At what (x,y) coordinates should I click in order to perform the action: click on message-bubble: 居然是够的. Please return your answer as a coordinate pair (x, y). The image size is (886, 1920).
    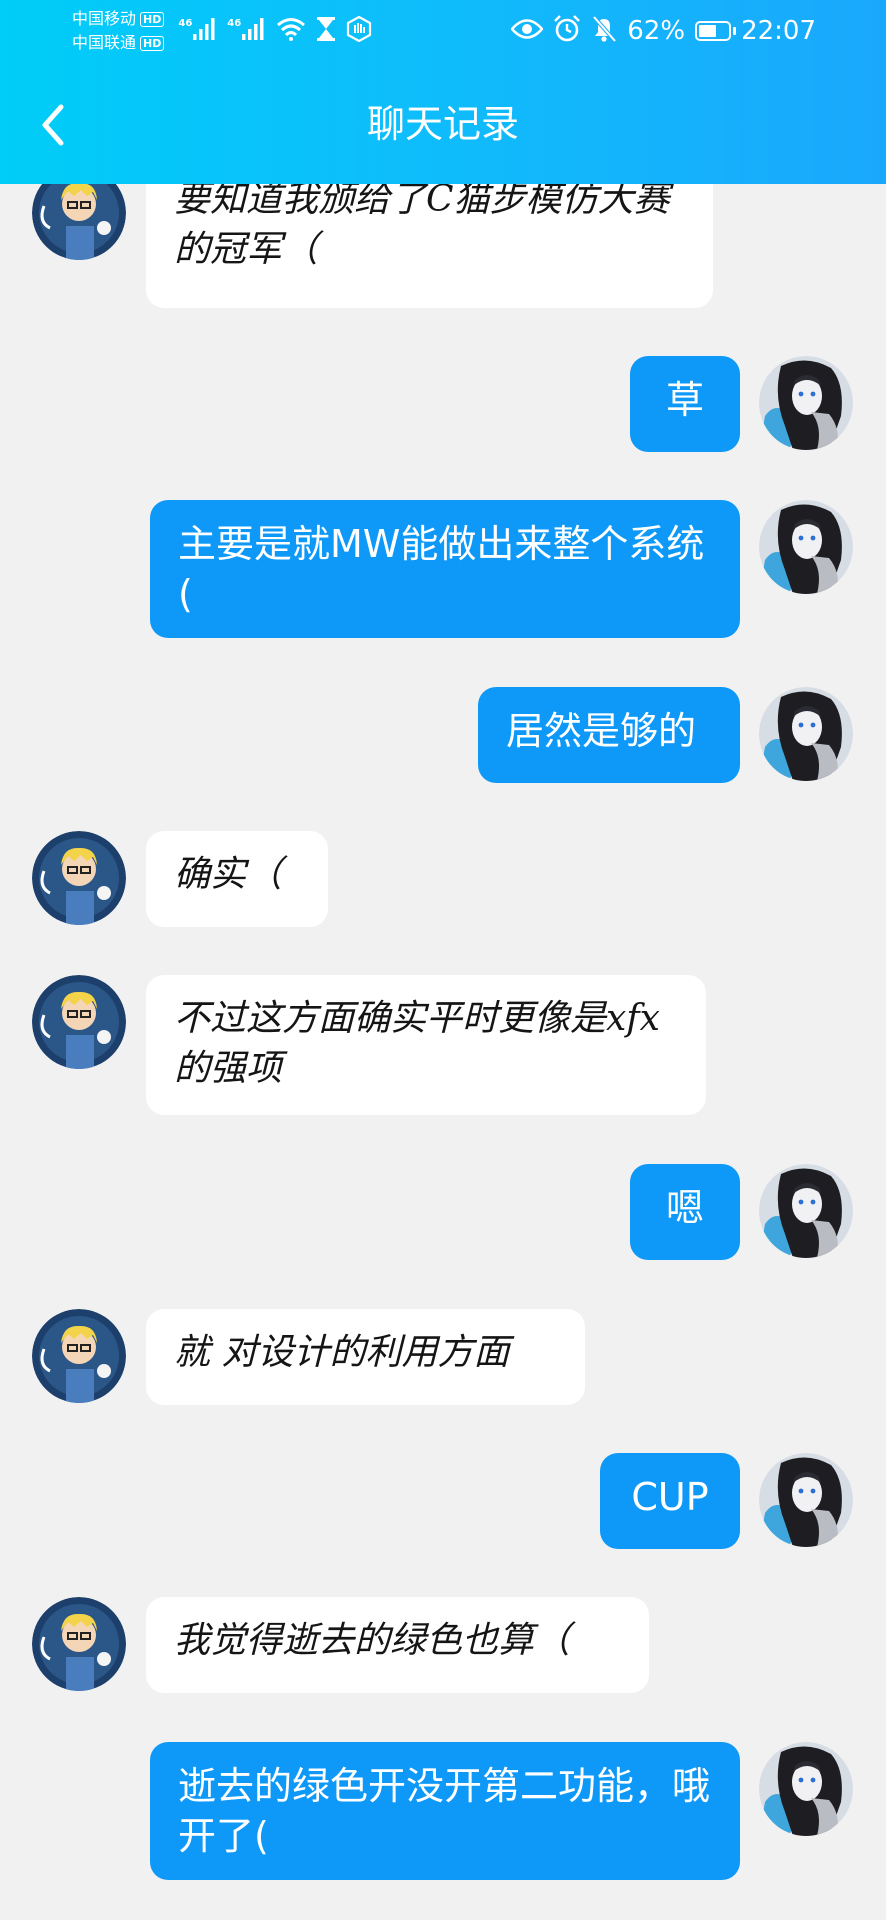
    Looking at the image, I should click on (609, 735).